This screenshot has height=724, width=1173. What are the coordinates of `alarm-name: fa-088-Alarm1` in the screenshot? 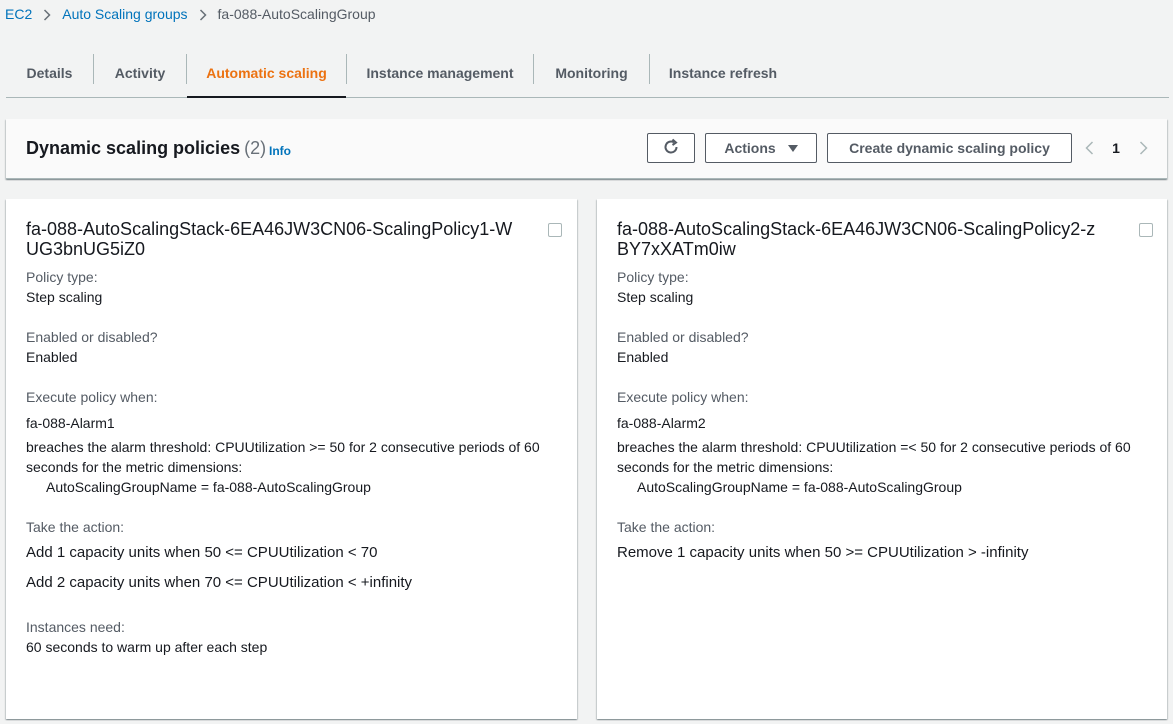 It's located at (70, 423).